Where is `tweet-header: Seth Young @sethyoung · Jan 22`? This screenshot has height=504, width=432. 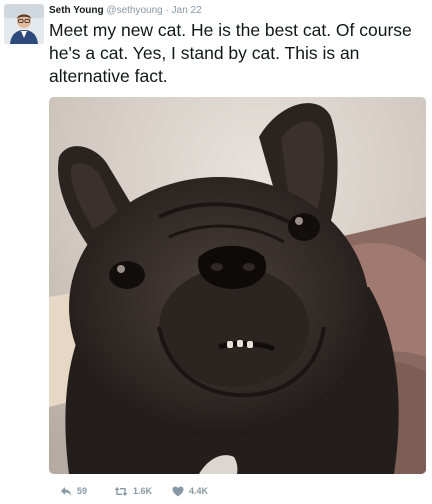
tweet-header: Seth Young @sethyoung · Jan 22 is located at coordinates (125, 11).